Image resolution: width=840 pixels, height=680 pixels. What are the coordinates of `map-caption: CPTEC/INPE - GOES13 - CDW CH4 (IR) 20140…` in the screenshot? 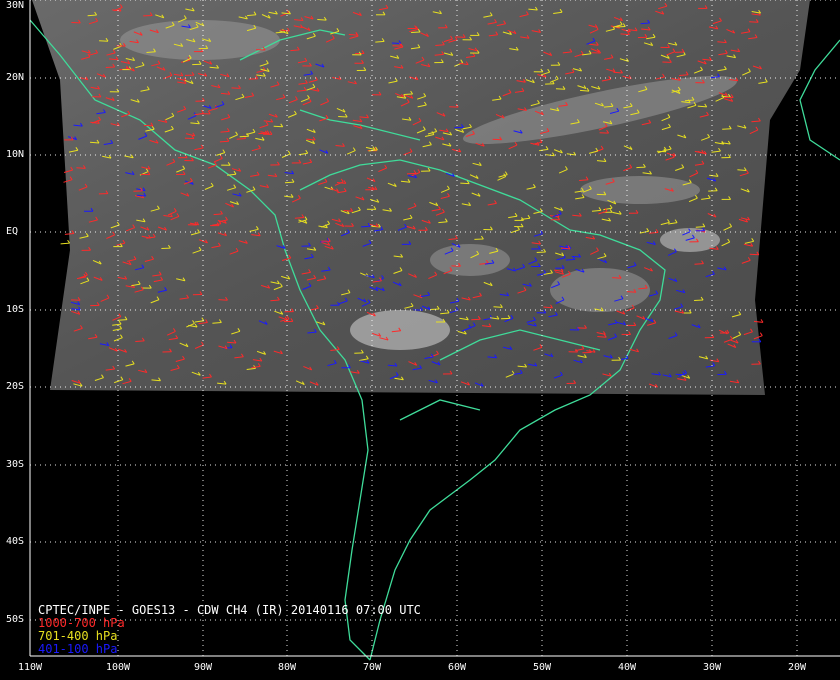 It's located at (229, 630).